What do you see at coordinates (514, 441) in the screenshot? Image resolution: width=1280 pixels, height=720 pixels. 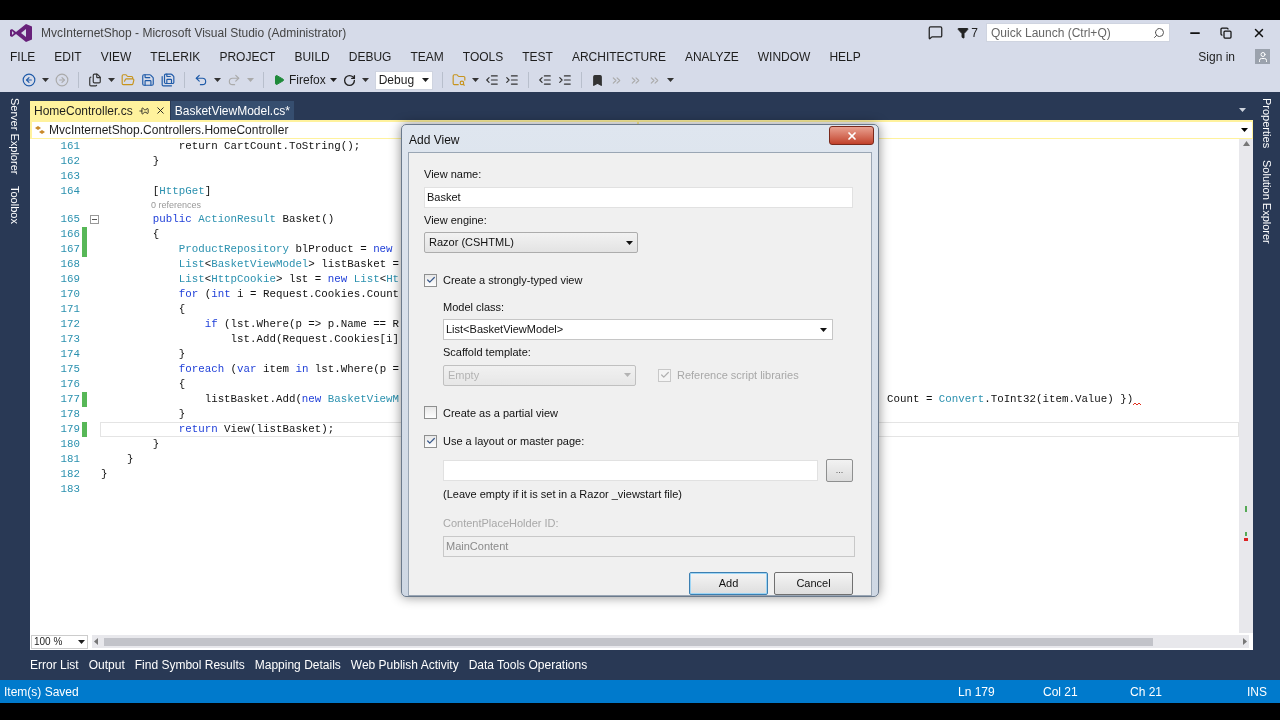 I see `layout-label: Use a layout or master page:` at bounding box center [514, 441].